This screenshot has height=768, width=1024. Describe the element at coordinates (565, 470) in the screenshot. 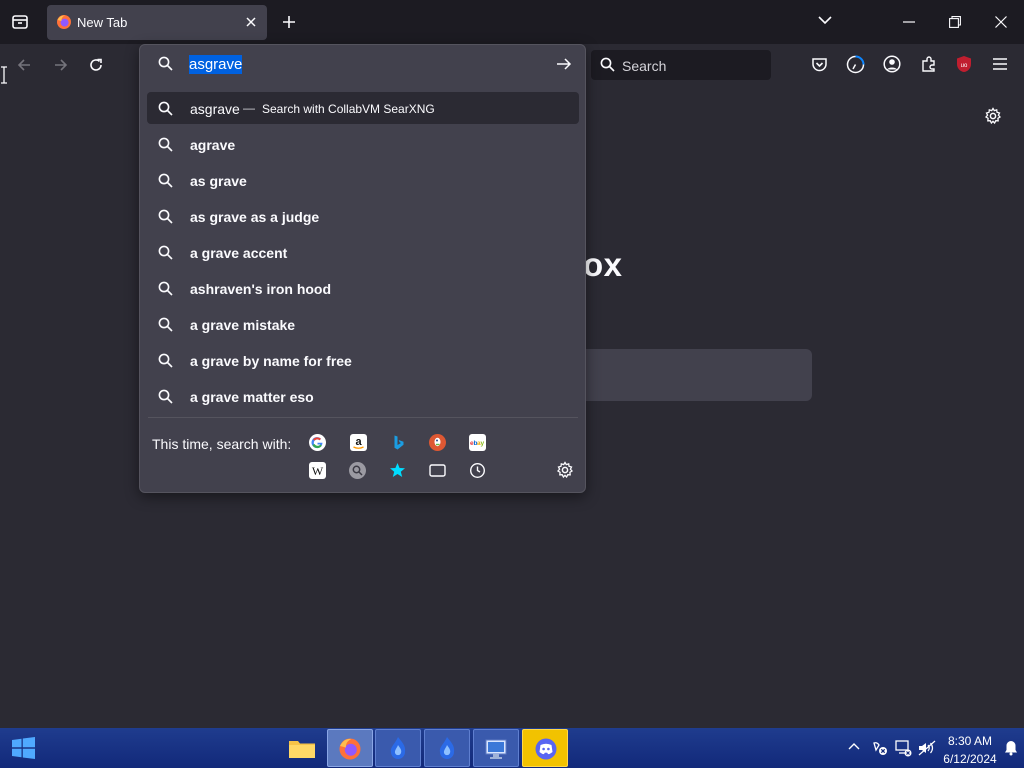

I see `search-settings-gear-icon` at that location.